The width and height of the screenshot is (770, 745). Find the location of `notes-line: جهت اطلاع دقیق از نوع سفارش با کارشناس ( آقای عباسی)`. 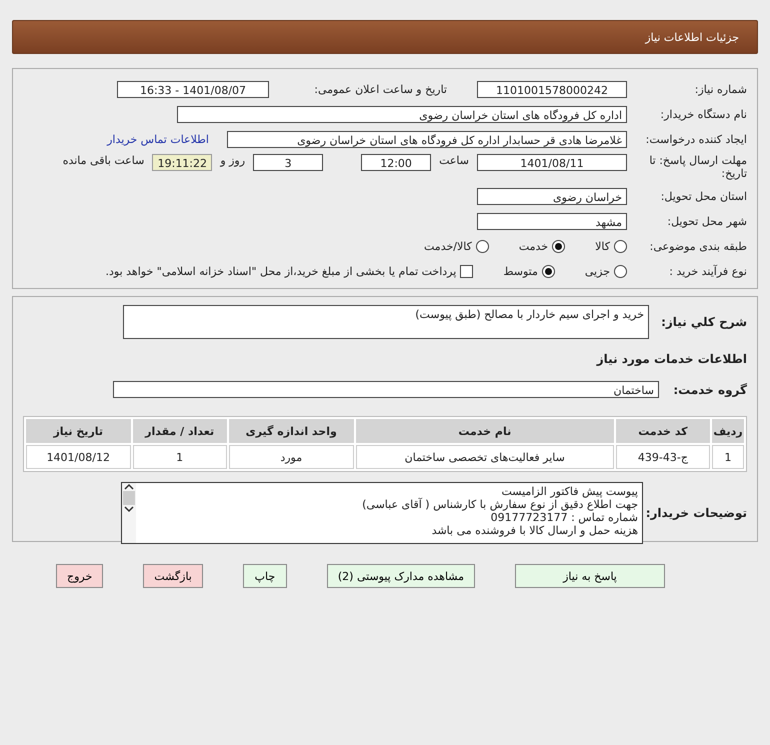

notes-line: جهت اطلاع دقیق از نوع سفارش با کارشناس ( آقای عباسی) is located at coordinates (499, 504).